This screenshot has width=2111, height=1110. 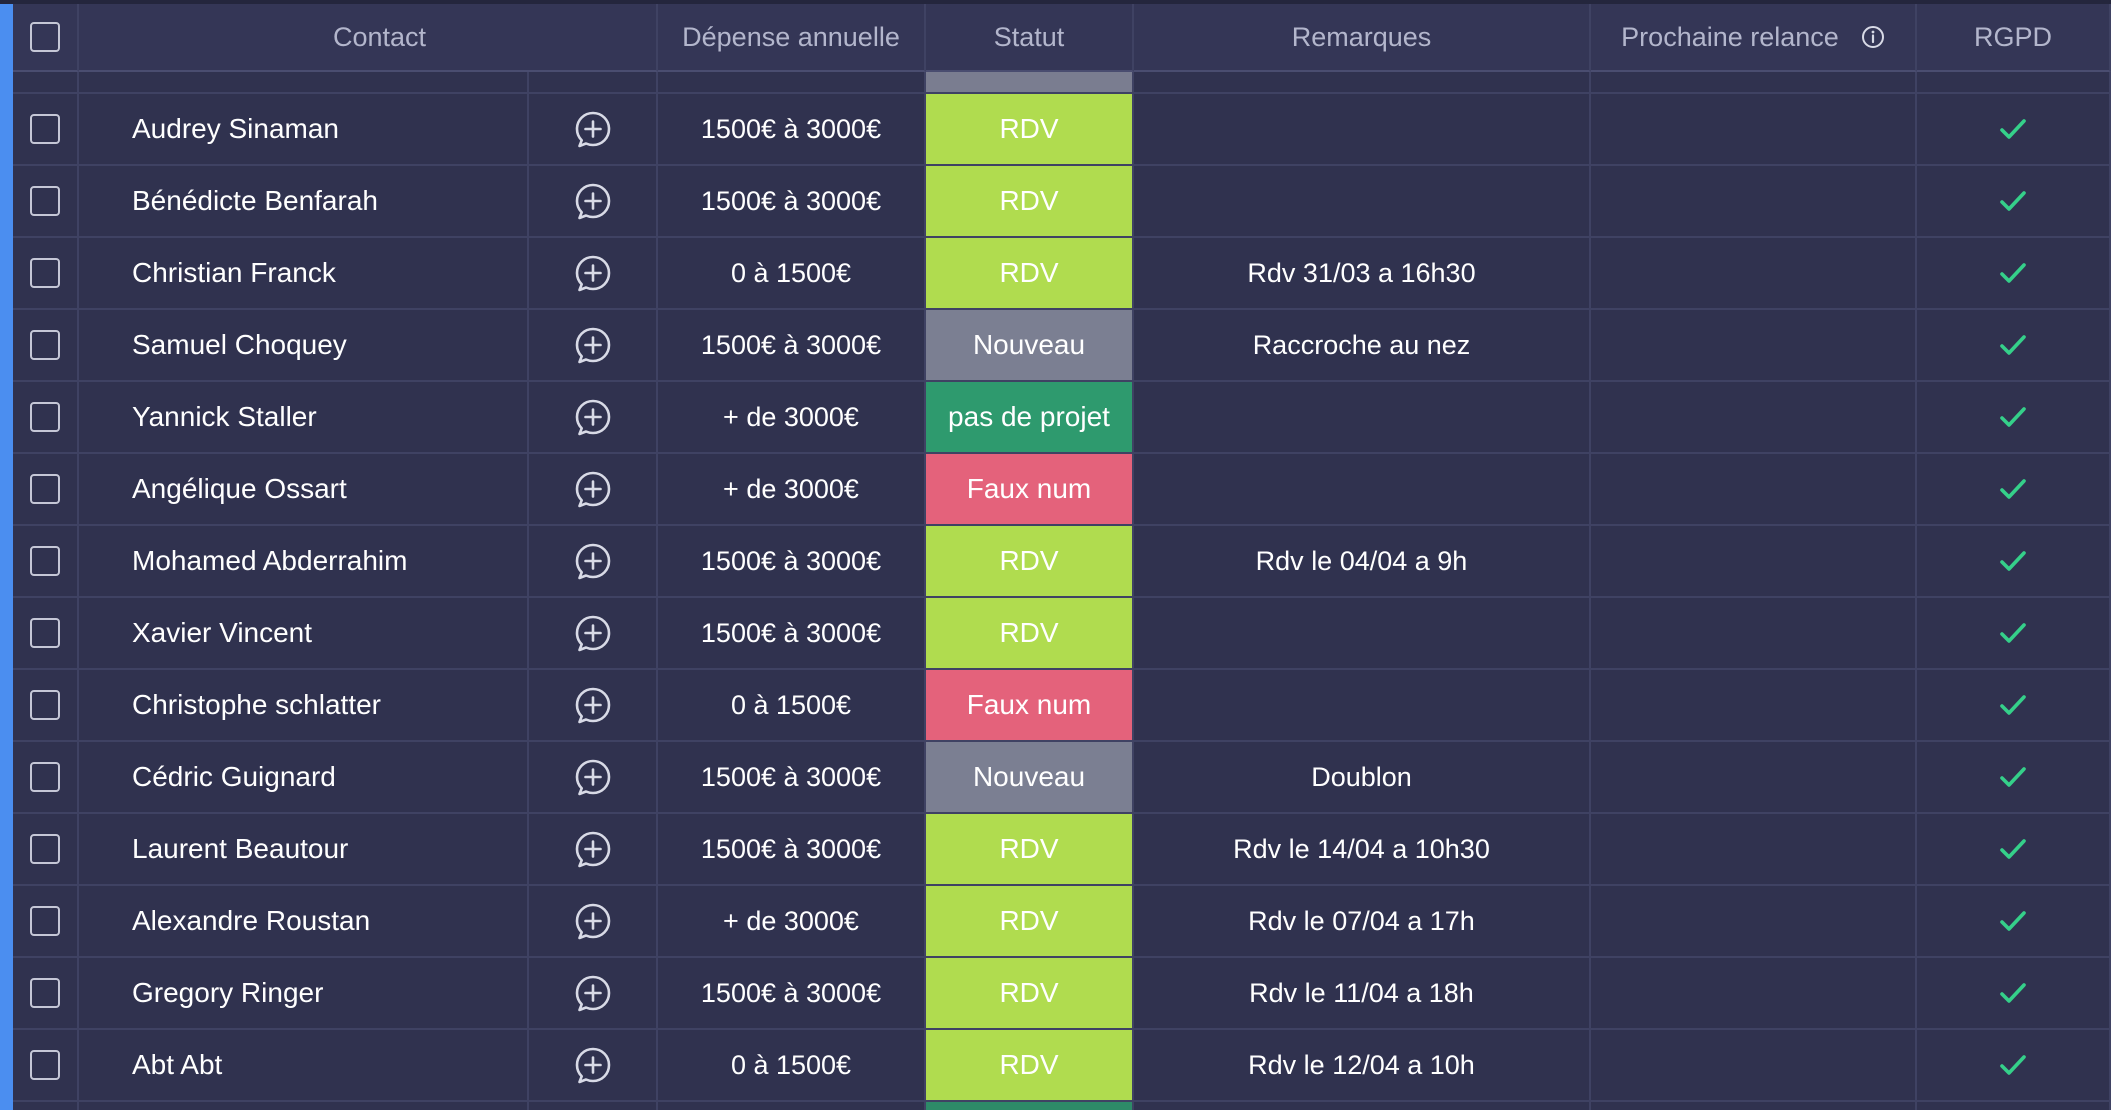 I want to click on remarque-cell: Rdv 31/03 a 16h30, so click(x=1362, y=274).